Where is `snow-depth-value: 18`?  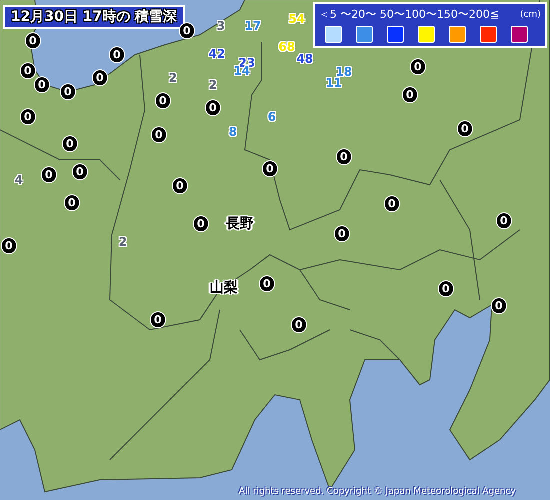 snow-depth-value: 18 is located at coordinates (344, 72).